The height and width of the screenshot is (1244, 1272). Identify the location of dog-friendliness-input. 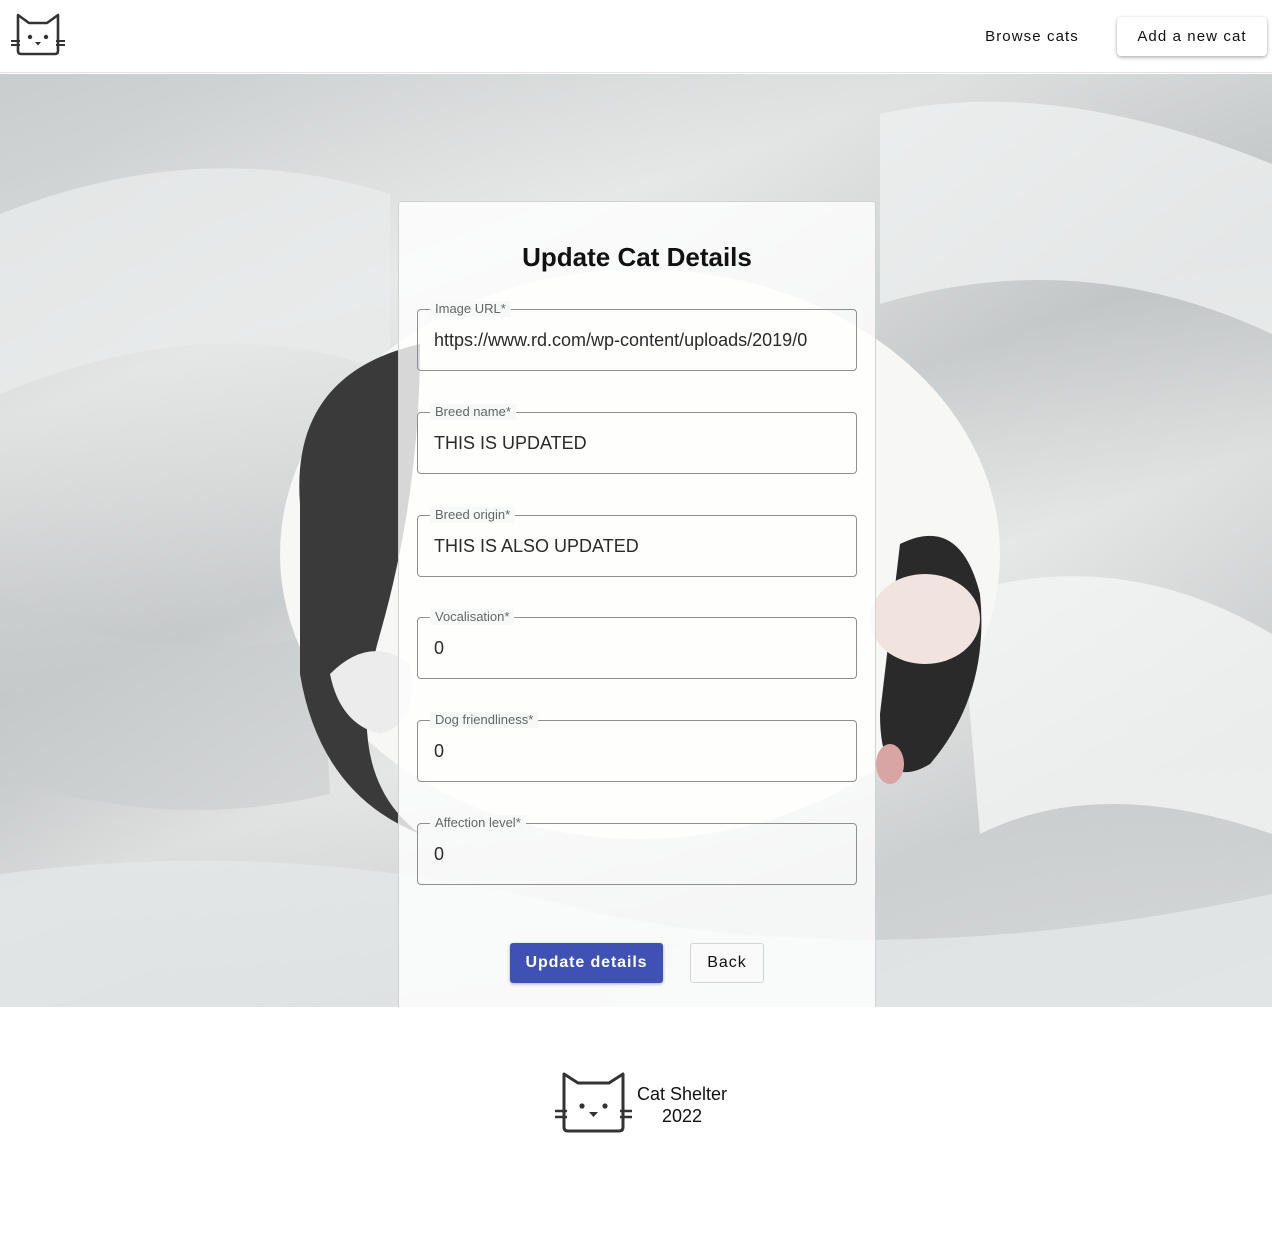
(637, 751).